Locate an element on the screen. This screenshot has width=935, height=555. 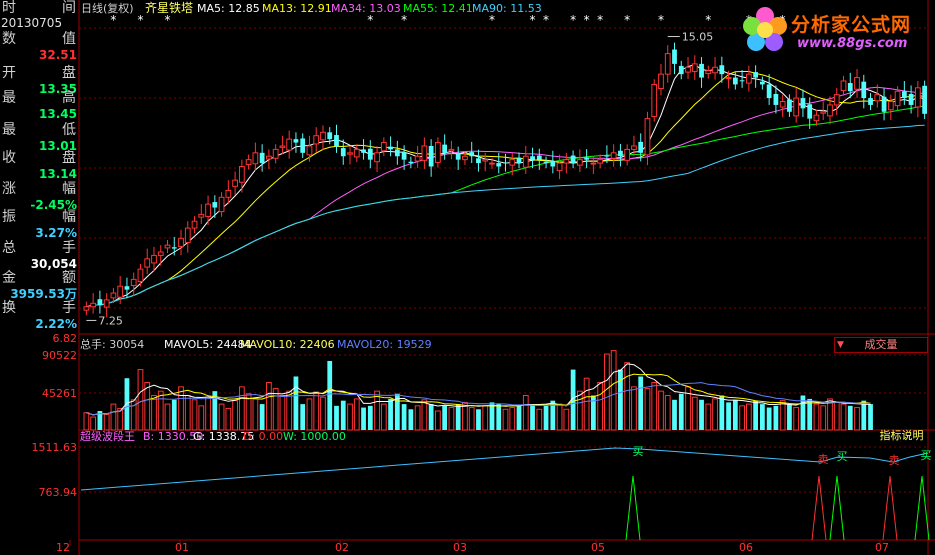
volume-ma-value: MAVOL5: 24484 is located at coordinates (208, 344).